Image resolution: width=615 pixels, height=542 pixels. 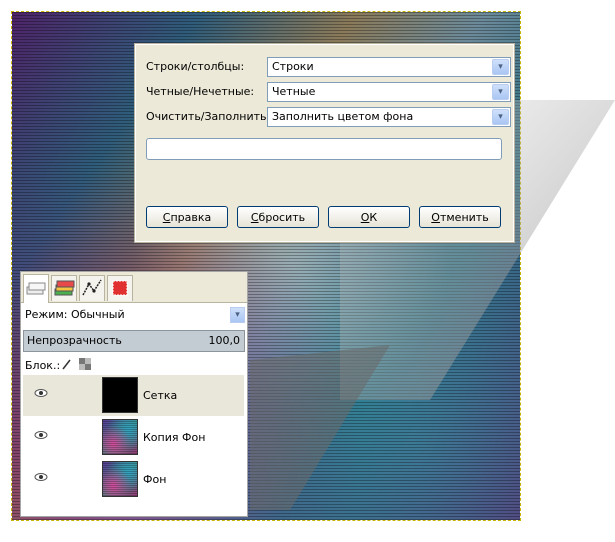 I want to click on tab-channels, so click(x=64, y=288).